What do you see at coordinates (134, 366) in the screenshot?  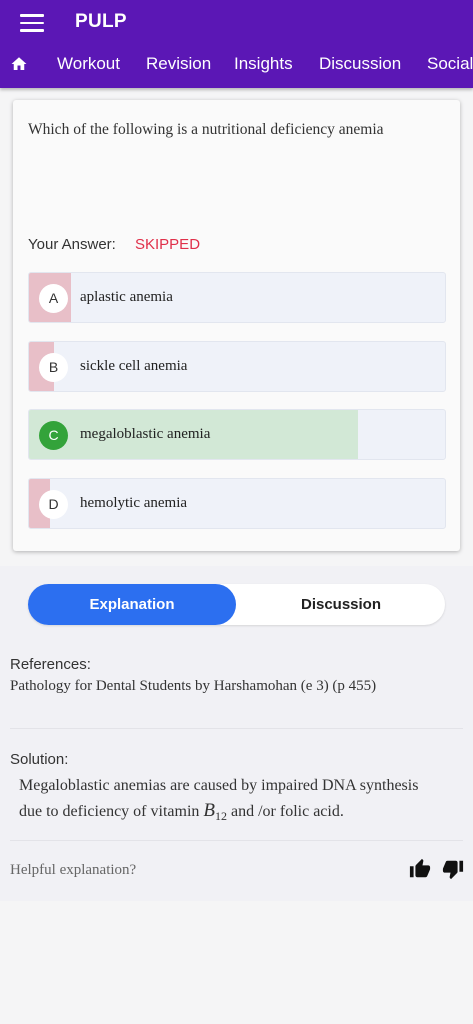 I see `option-b-text: sickle cell anemia` at bounding box center [134, 366].